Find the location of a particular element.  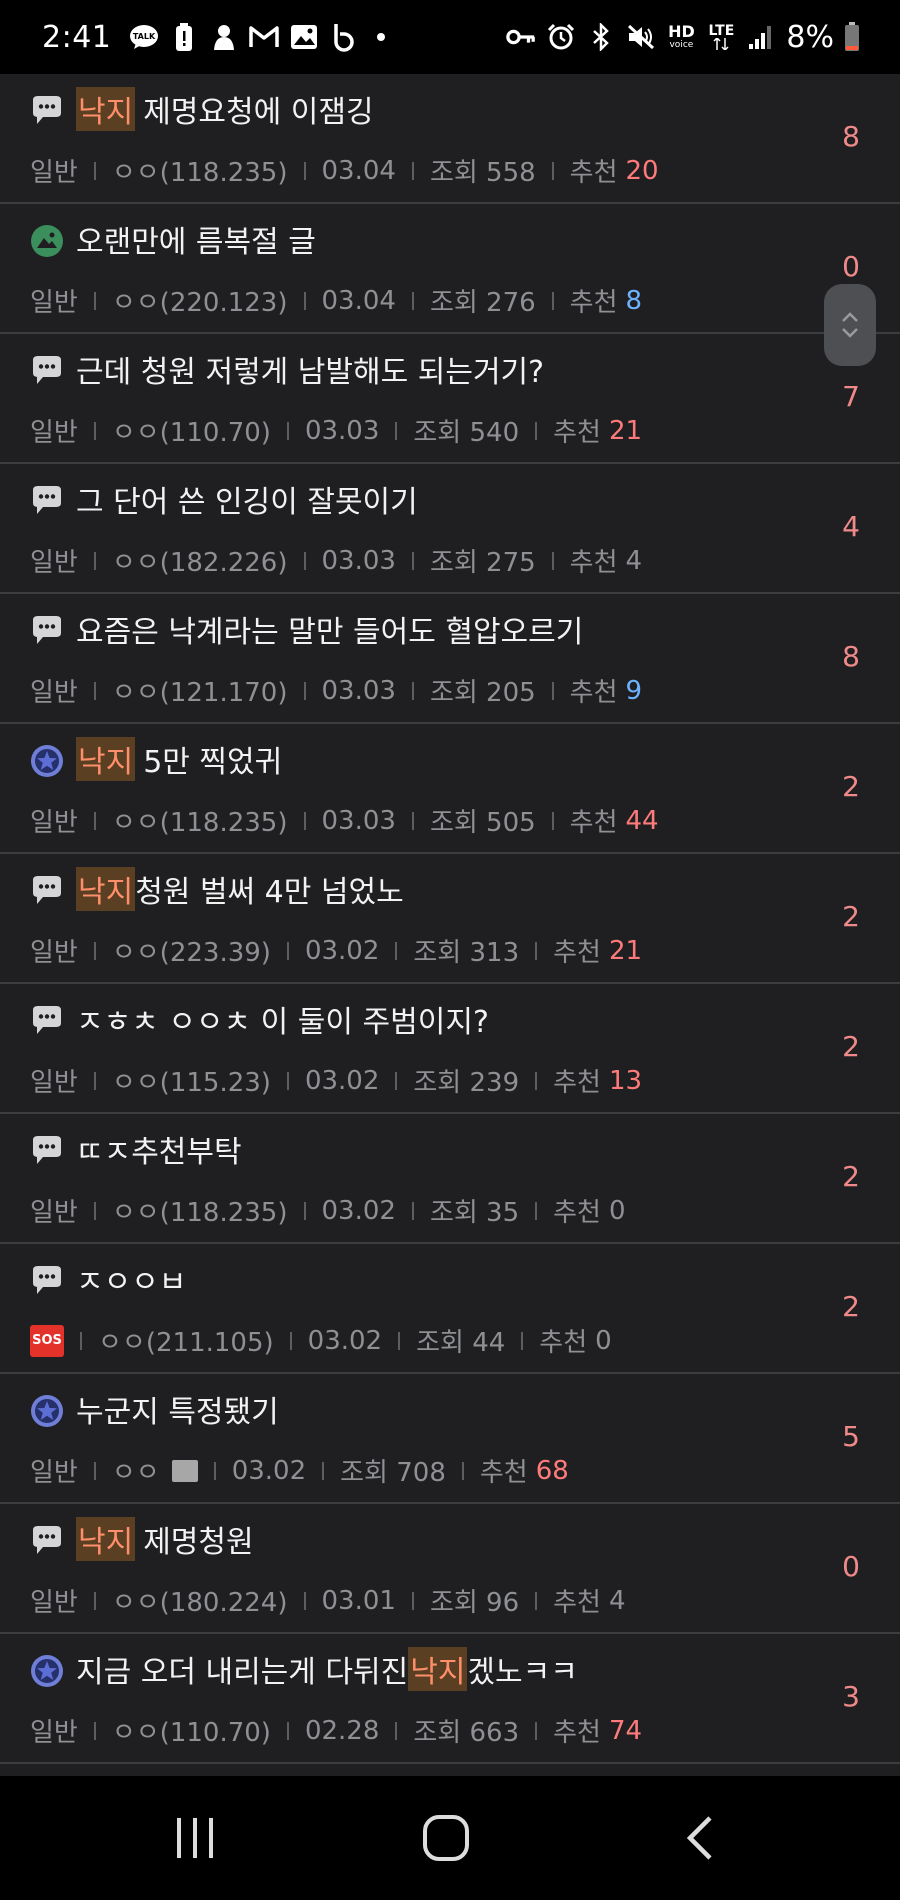

recent-apps-button is located at coordinates (195, 1838).